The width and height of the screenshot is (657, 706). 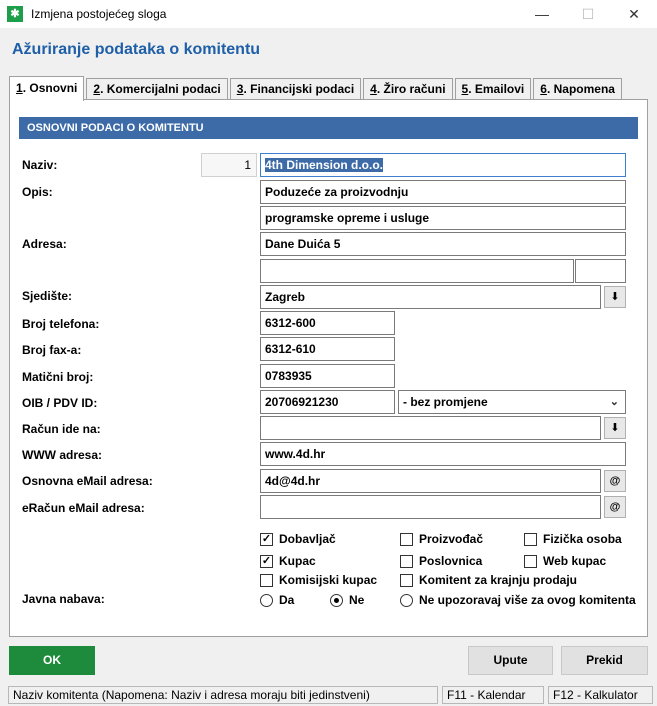 I want to click on title-bar: ✱ Izmjena postojećeg sloga — ☐ ✕, so click(x=328, y=14).